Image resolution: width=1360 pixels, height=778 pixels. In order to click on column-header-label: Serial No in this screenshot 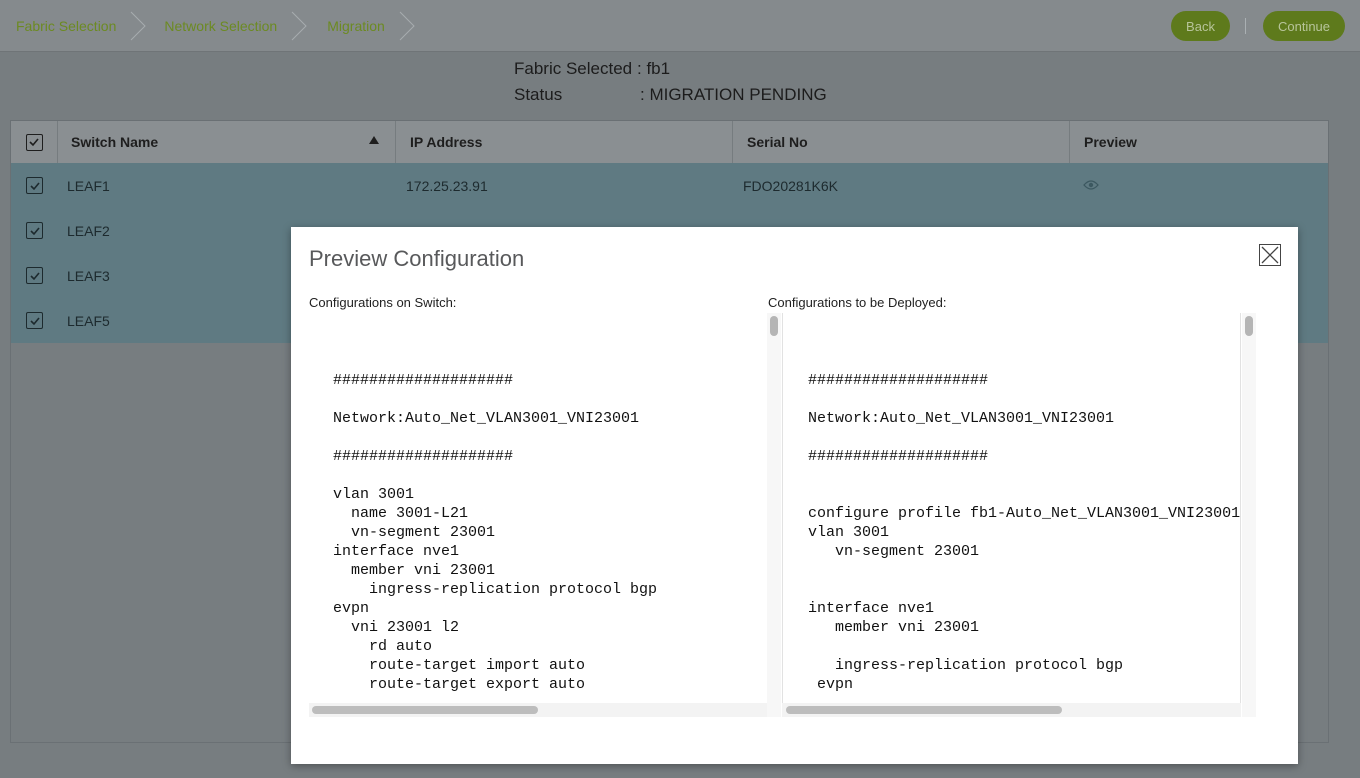, I will do `click(777, 142)`.